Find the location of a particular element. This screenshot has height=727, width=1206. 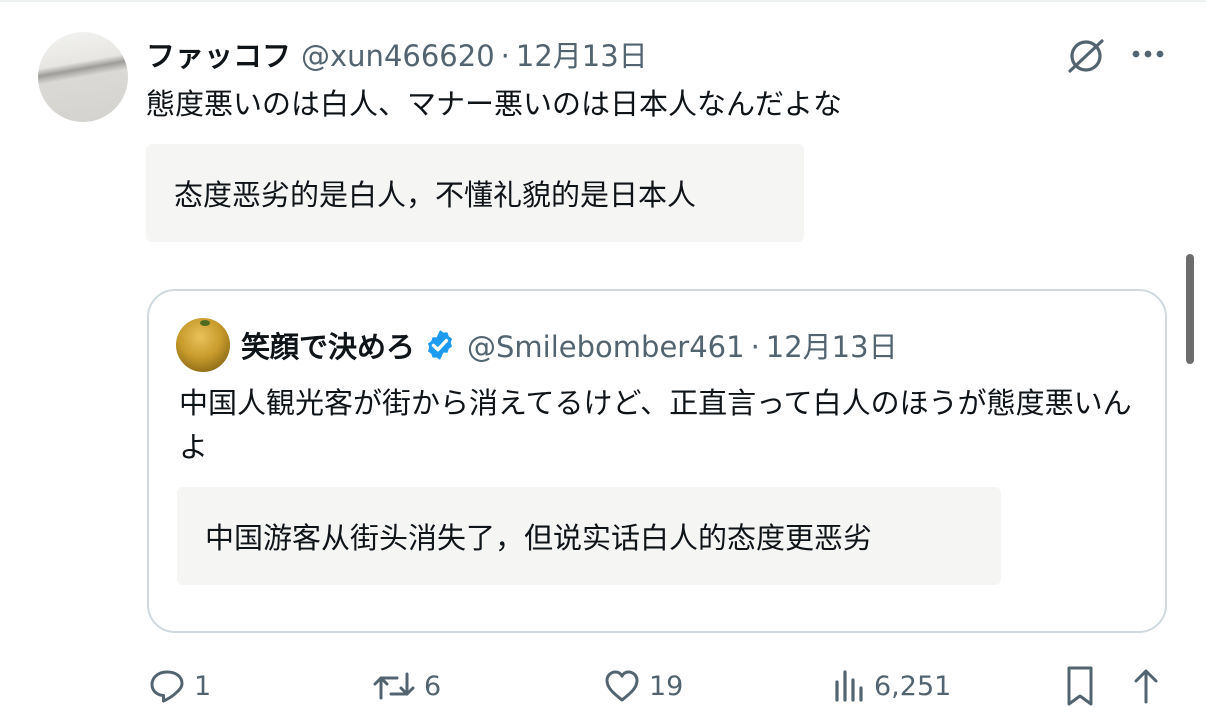

repost-count: 6 is located at coordinates (433, 686).